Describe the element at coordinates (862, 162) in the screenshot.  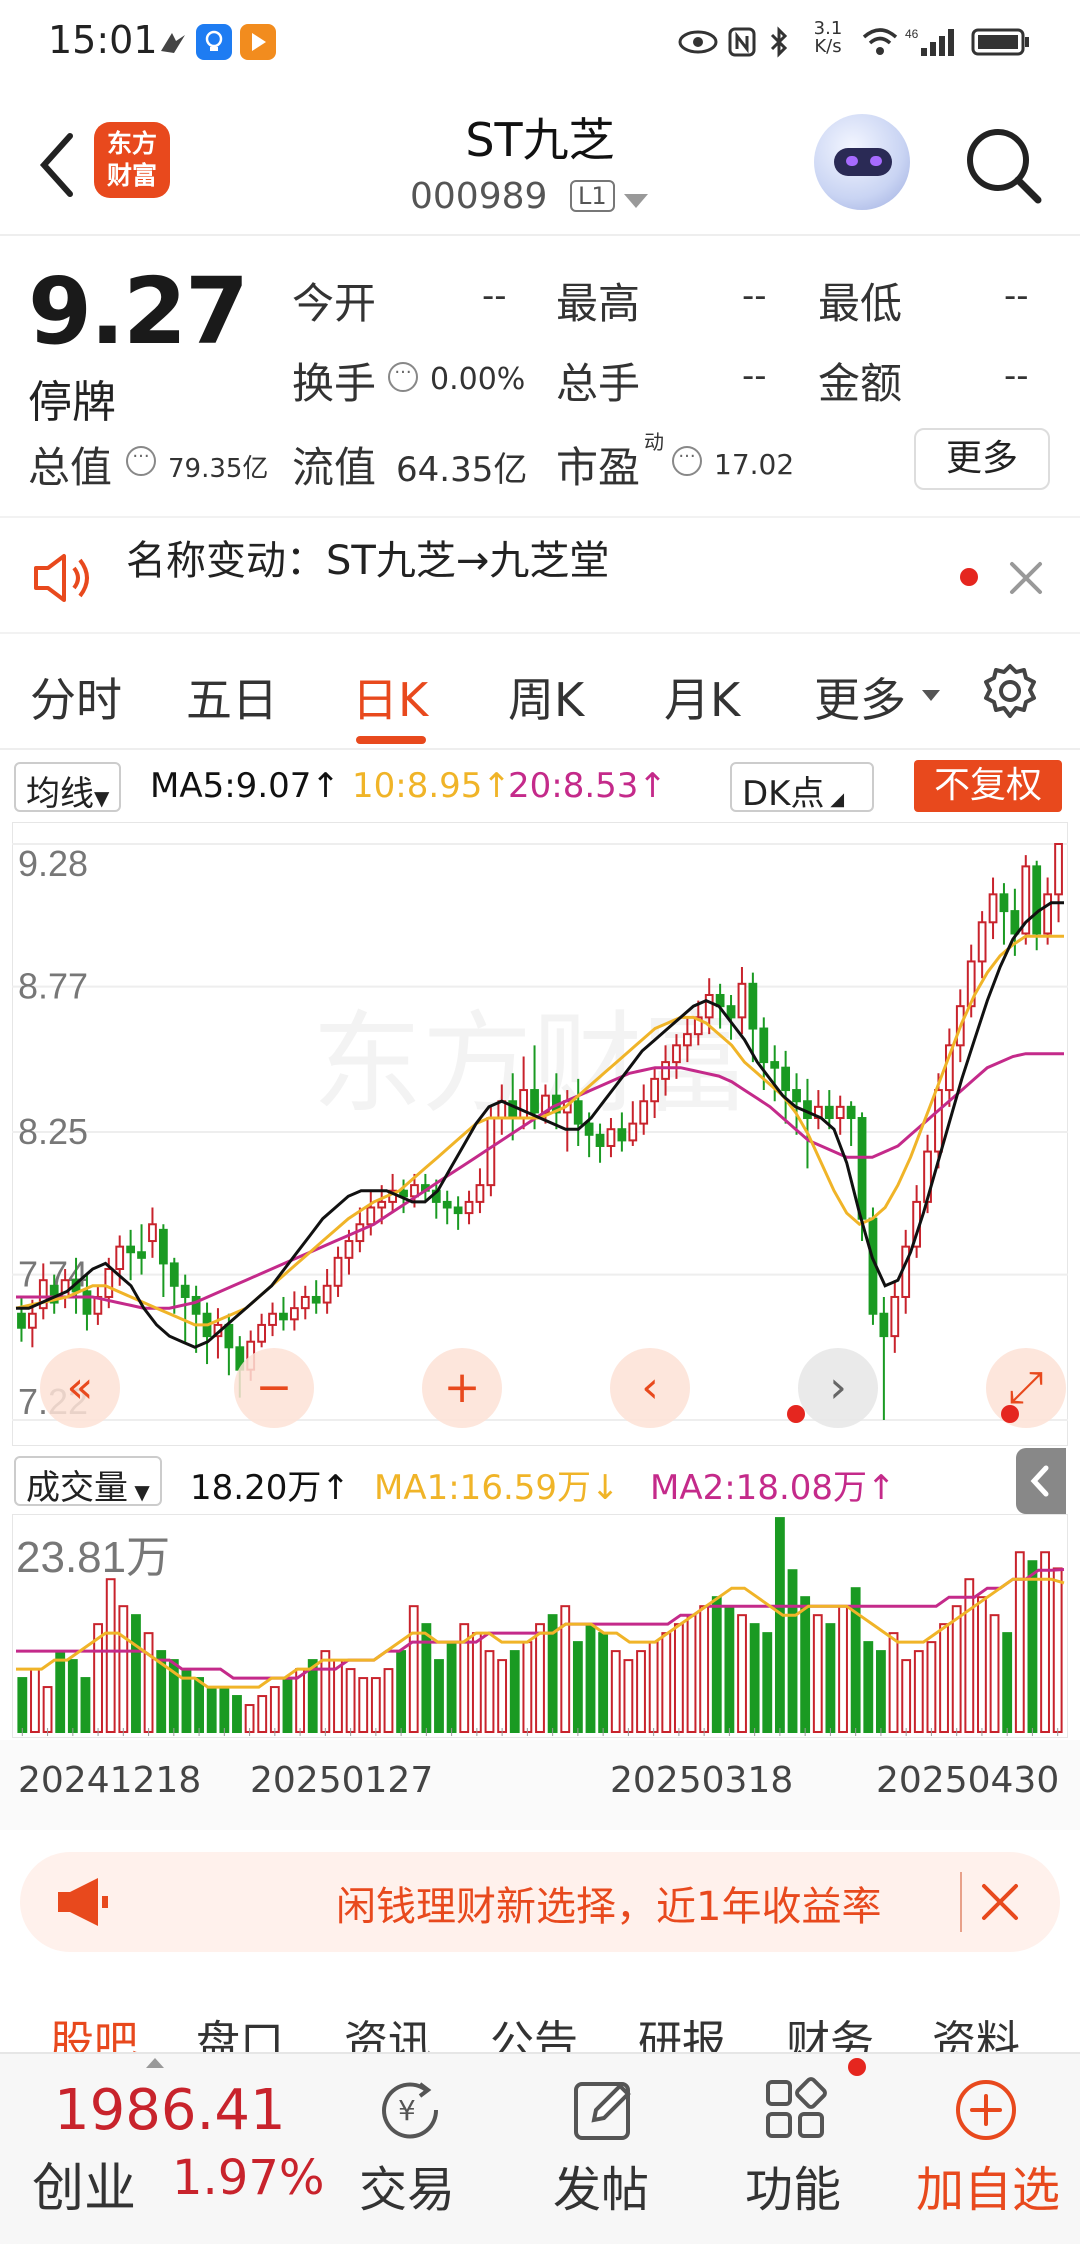
I see `assistant-robot-icon` at that location.